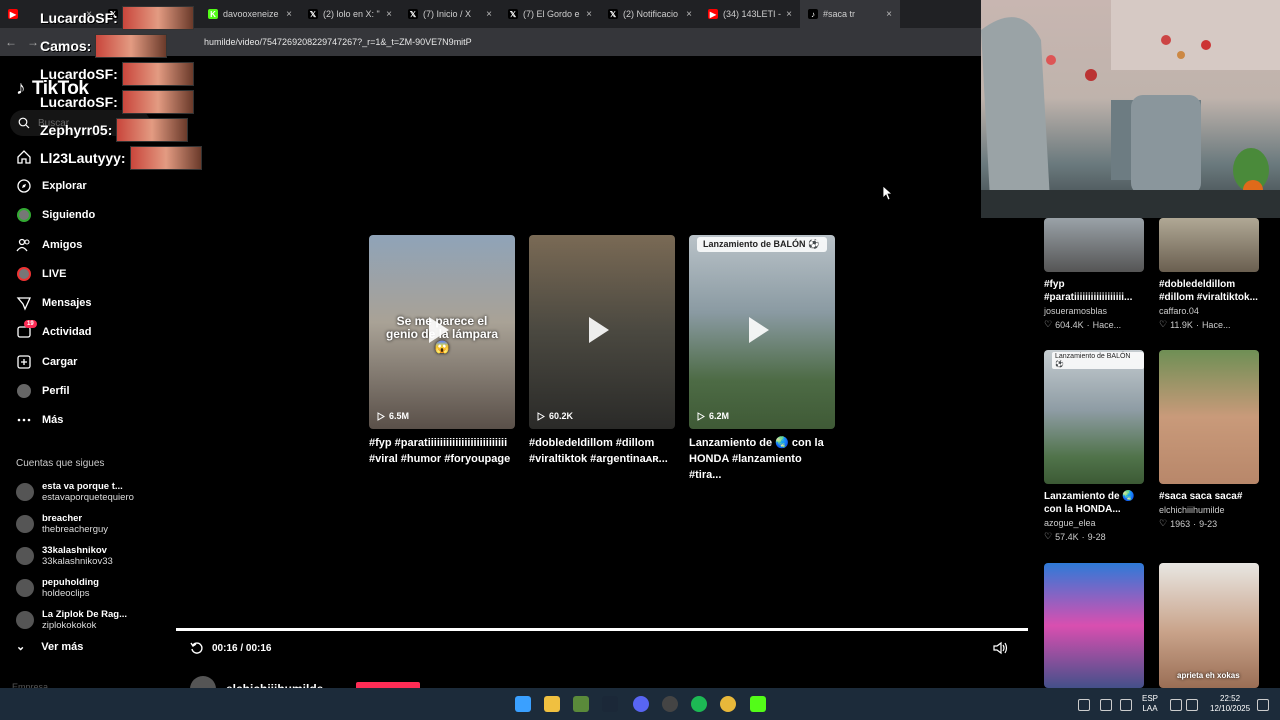  What do you see at coordinates (80, 273) in the screenshot?
I see `sidebar-item-live: LIVE` at bounding box center [80, 273].